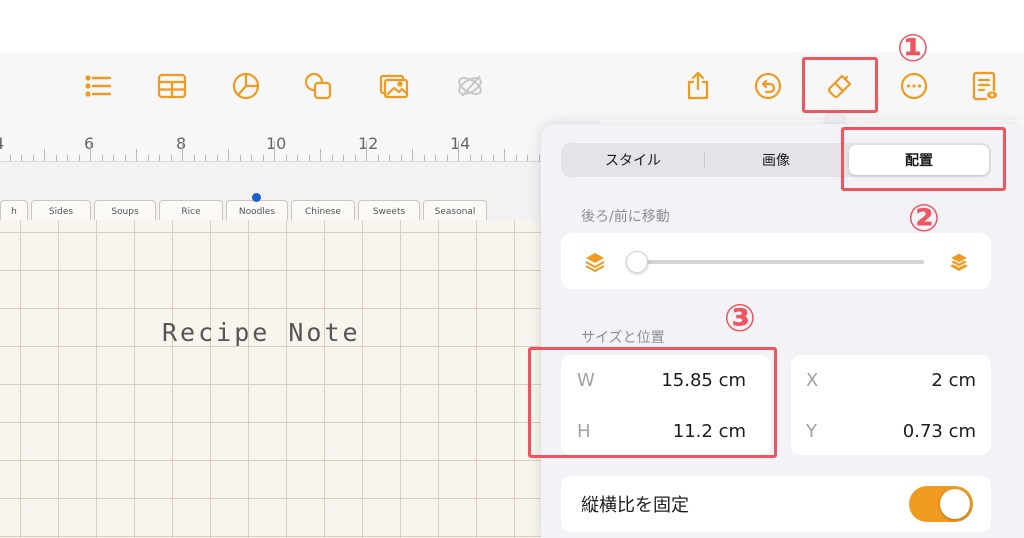  What do you see at coordinates (740, 318) in the screenshot?
I see `callout-marker: ③` at bounding box center [740, 318].